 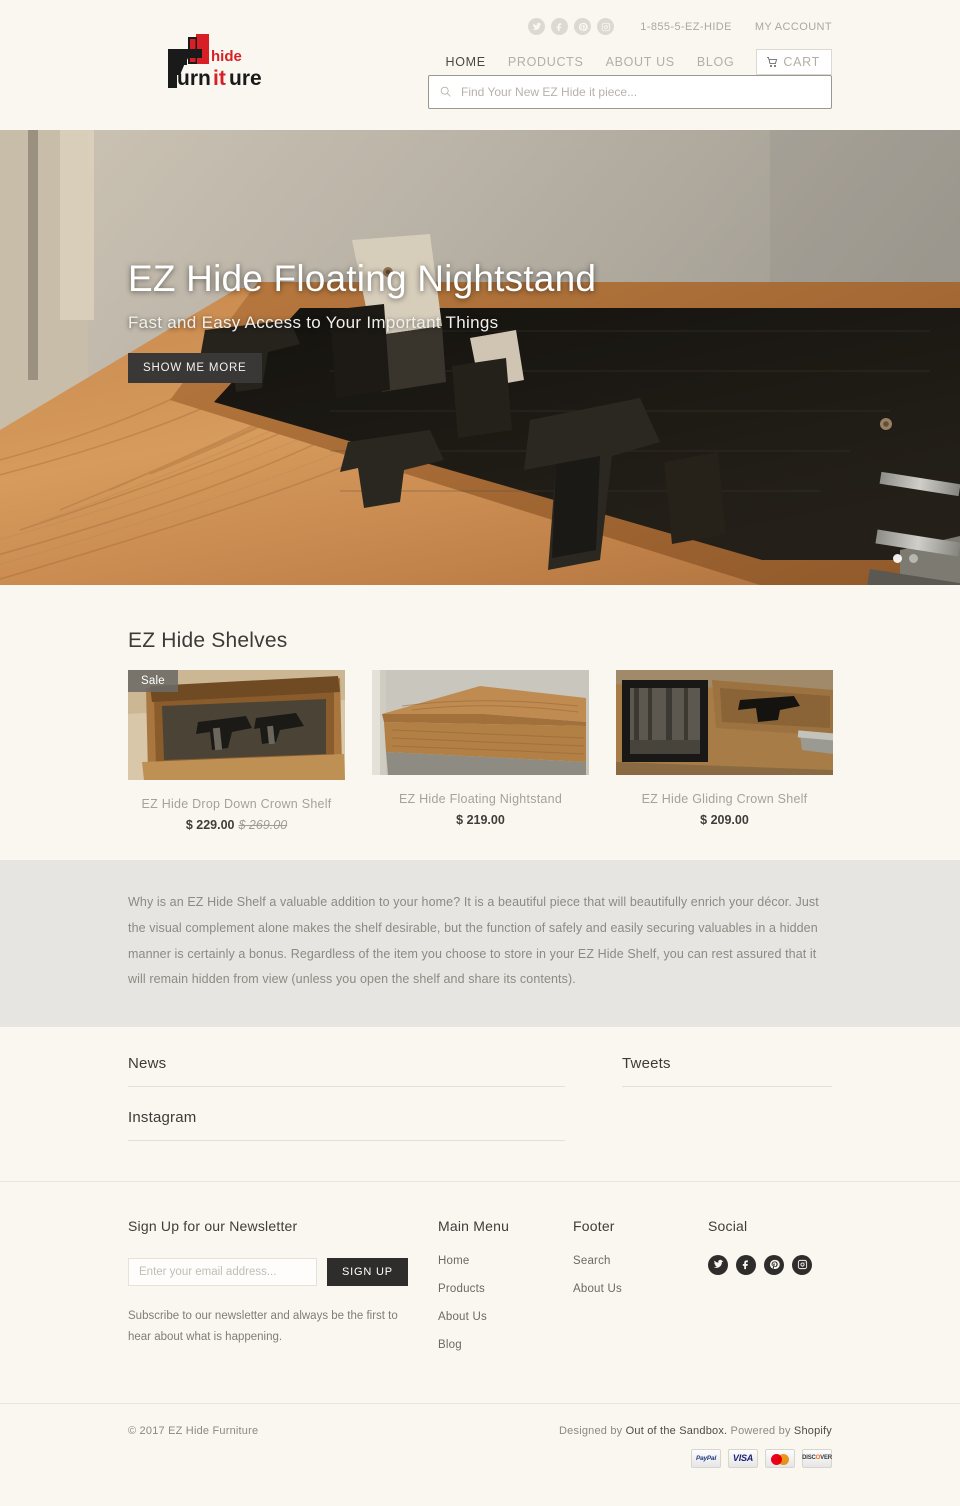 I want to click on svg-text: urn, so click(x=194, y=78).